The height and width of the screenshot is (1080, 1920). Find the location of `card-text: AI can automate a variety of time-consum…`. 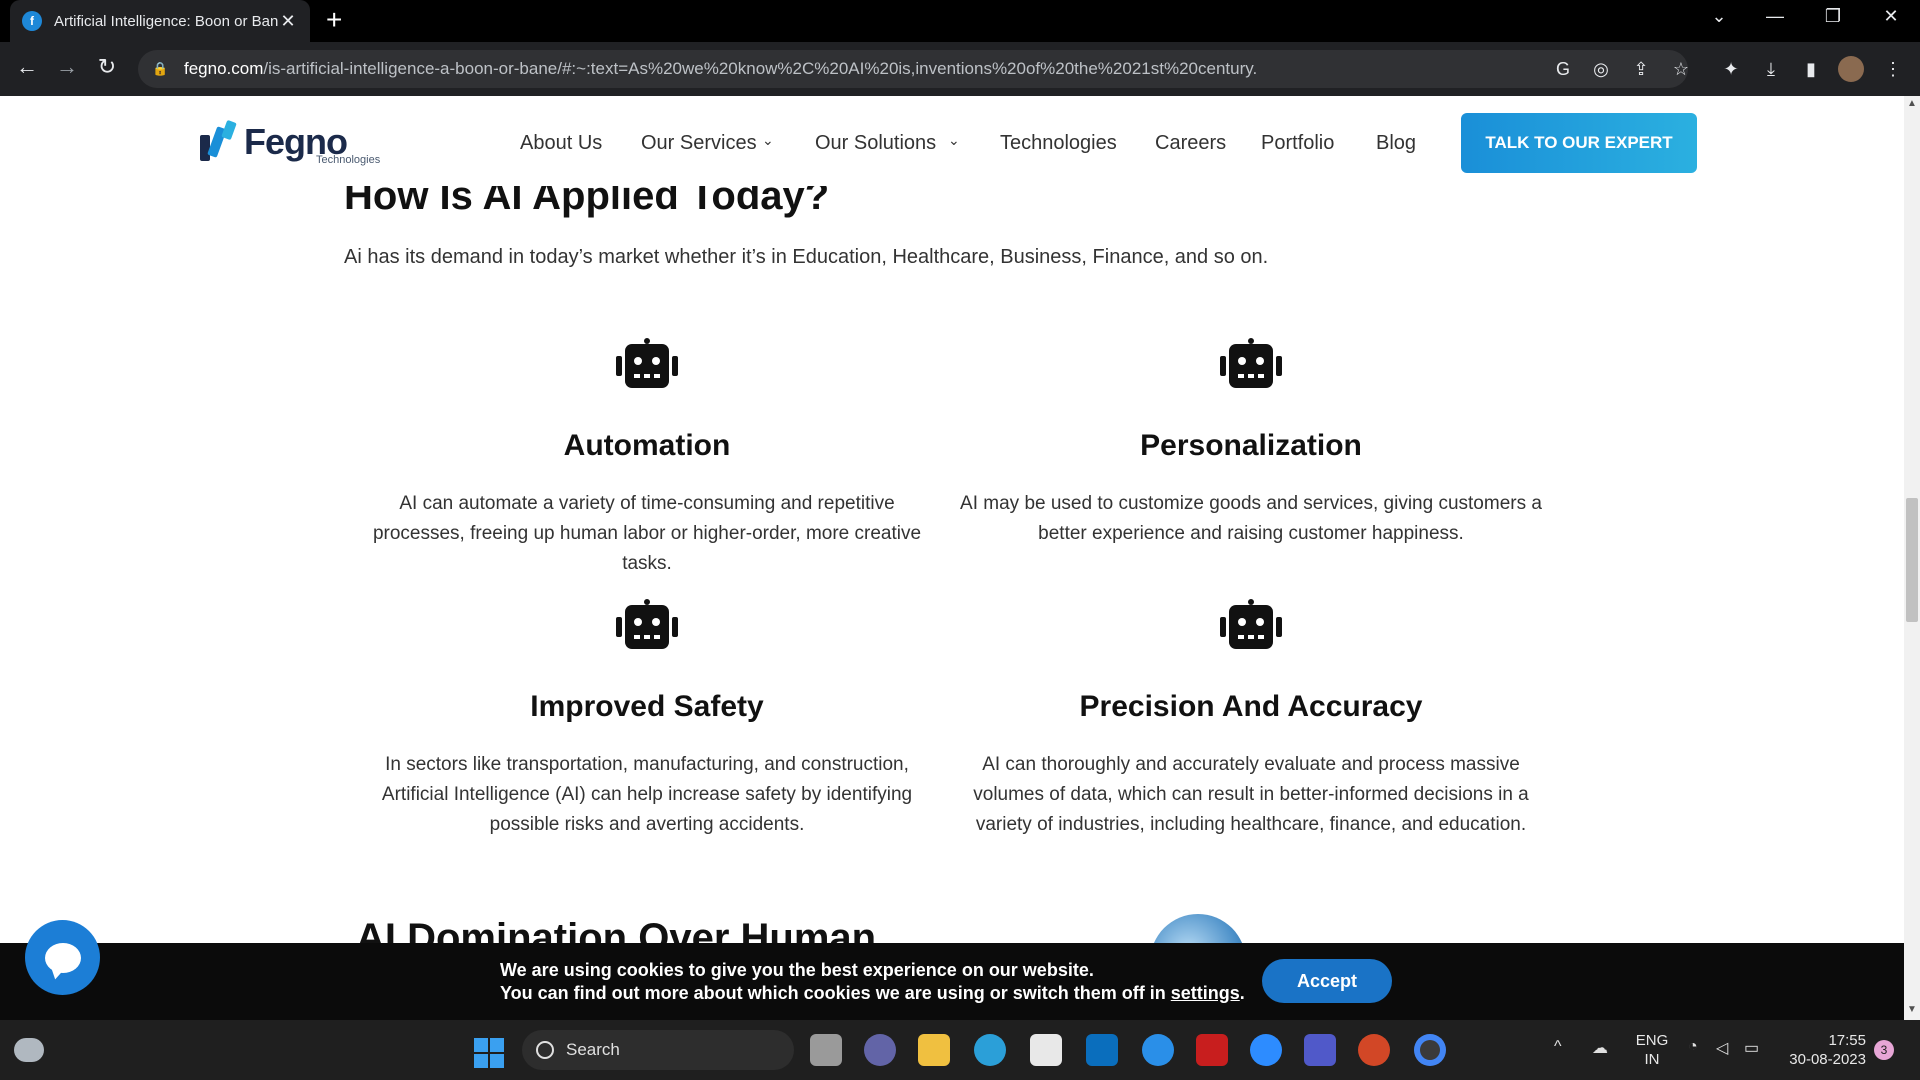

card-text: AI can automate a variety of time-consum… is located at coordinates (647, 533).